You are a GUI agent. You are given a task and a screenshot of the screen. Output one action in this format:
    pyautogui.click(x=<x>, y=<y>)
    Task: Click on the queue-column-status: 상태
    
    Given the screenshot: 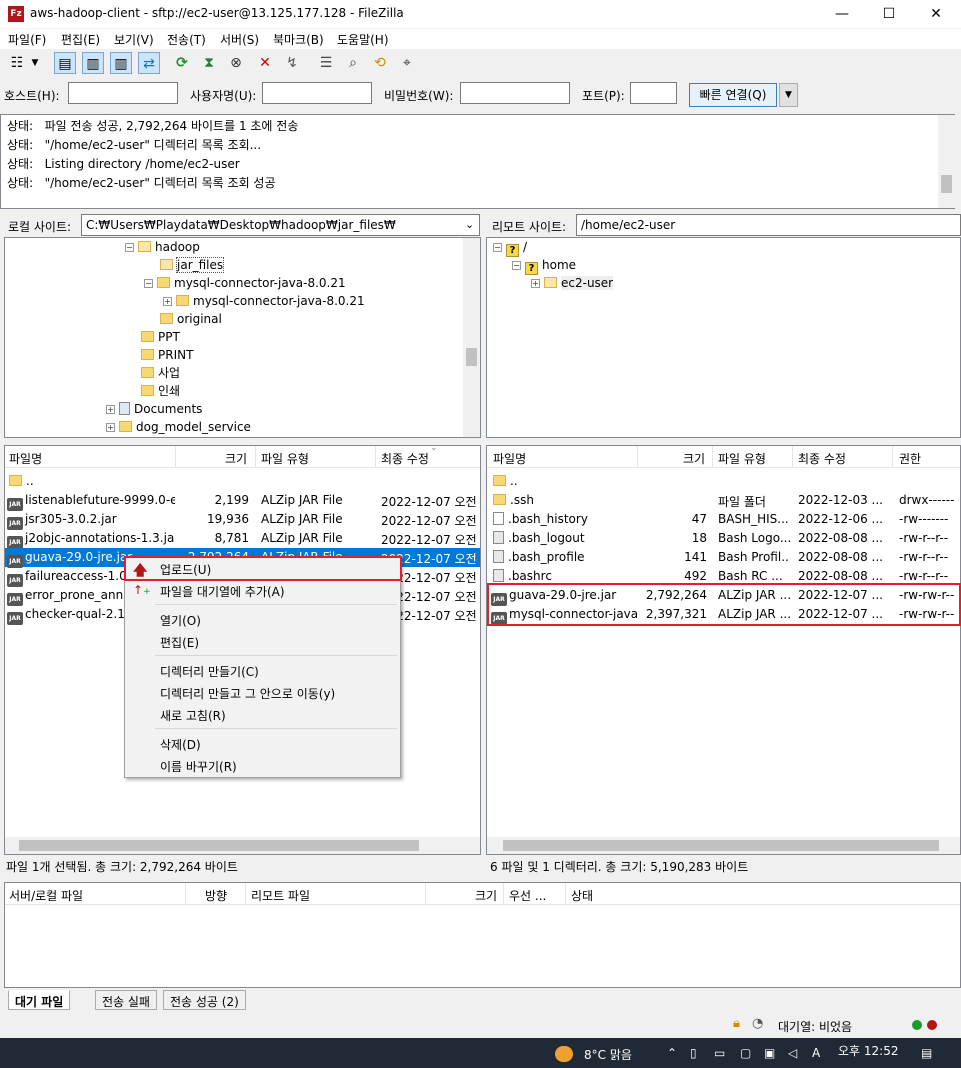 What is the action you would take?
    pyautogui.click(x=582, y=895)
    